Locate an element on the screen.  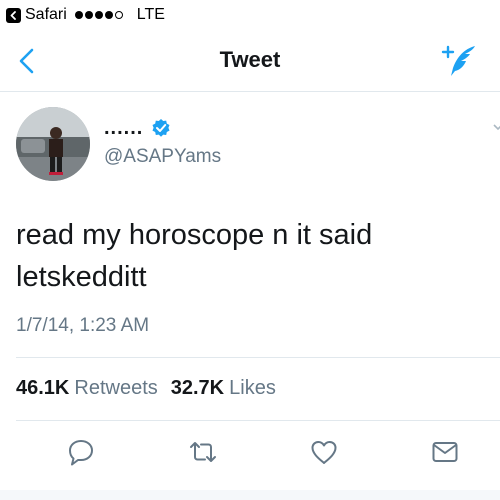
reply-button is located at coordinates (81, 452).